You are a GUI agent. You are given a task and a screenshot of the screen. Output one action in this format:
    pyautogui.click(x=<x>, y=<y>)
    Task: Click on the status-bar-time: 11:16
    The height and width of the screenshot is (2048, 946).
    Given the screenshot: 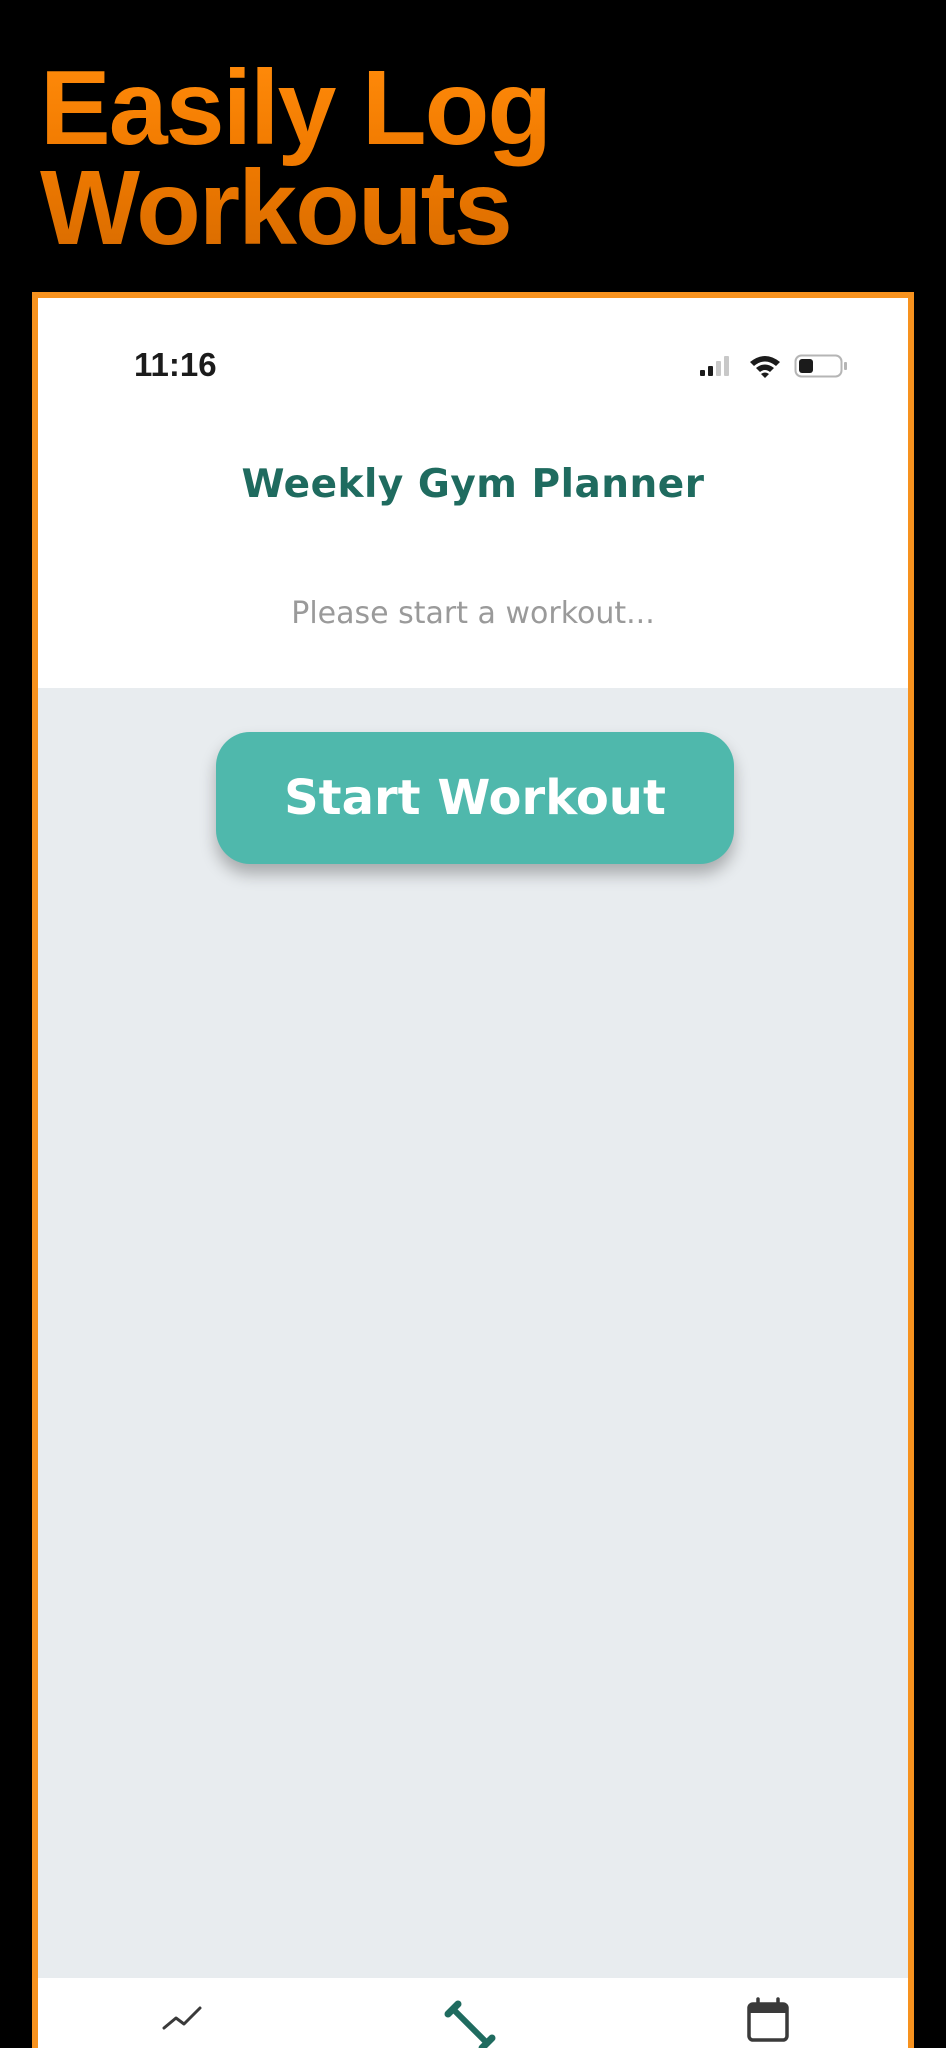 What is the action you would take?
    pyautogui.click(x=175, y=364)
    